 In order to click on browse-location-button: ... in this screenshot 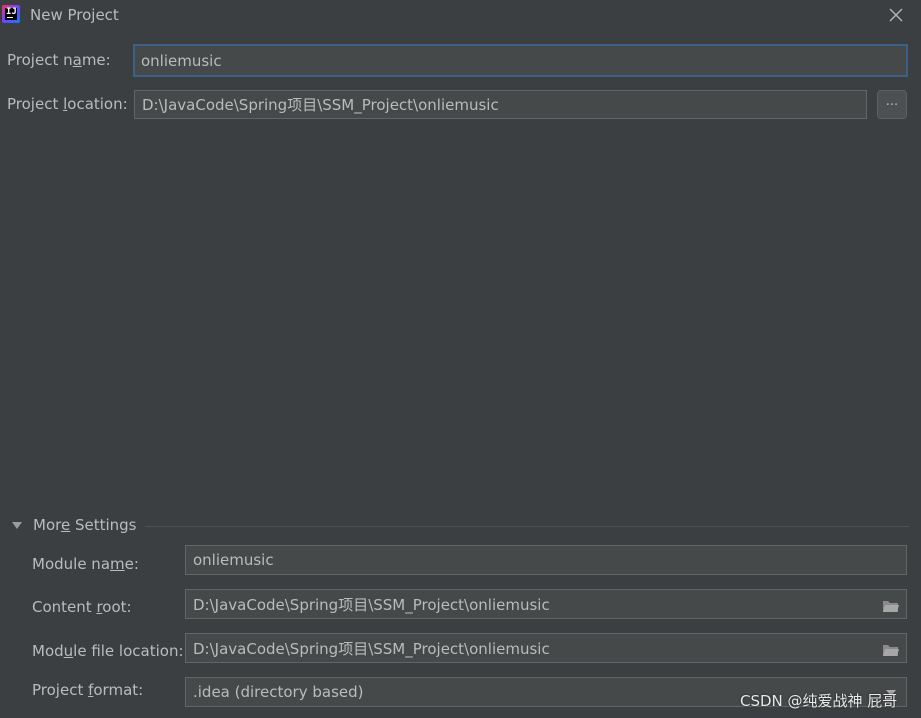, I will do `click(892, 104)`.